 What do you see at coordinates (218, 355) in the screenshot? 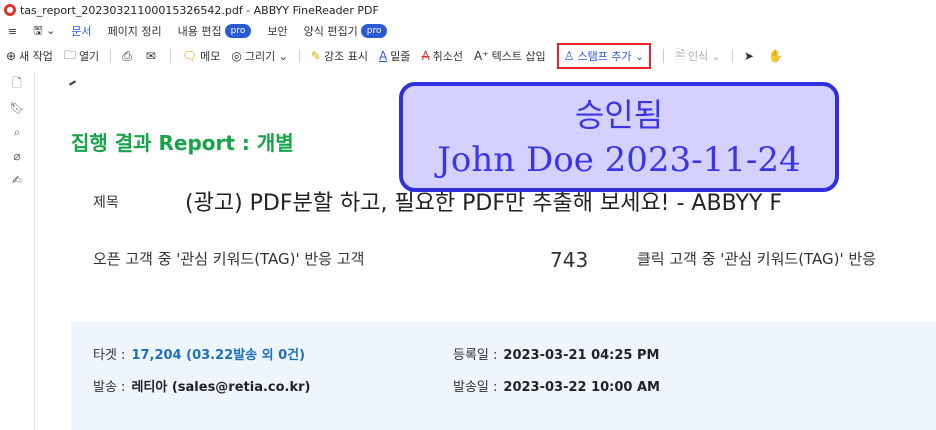
I see `target-value: 17,204 (03.22발송 외 0건)` at bounding box center [218, 355].